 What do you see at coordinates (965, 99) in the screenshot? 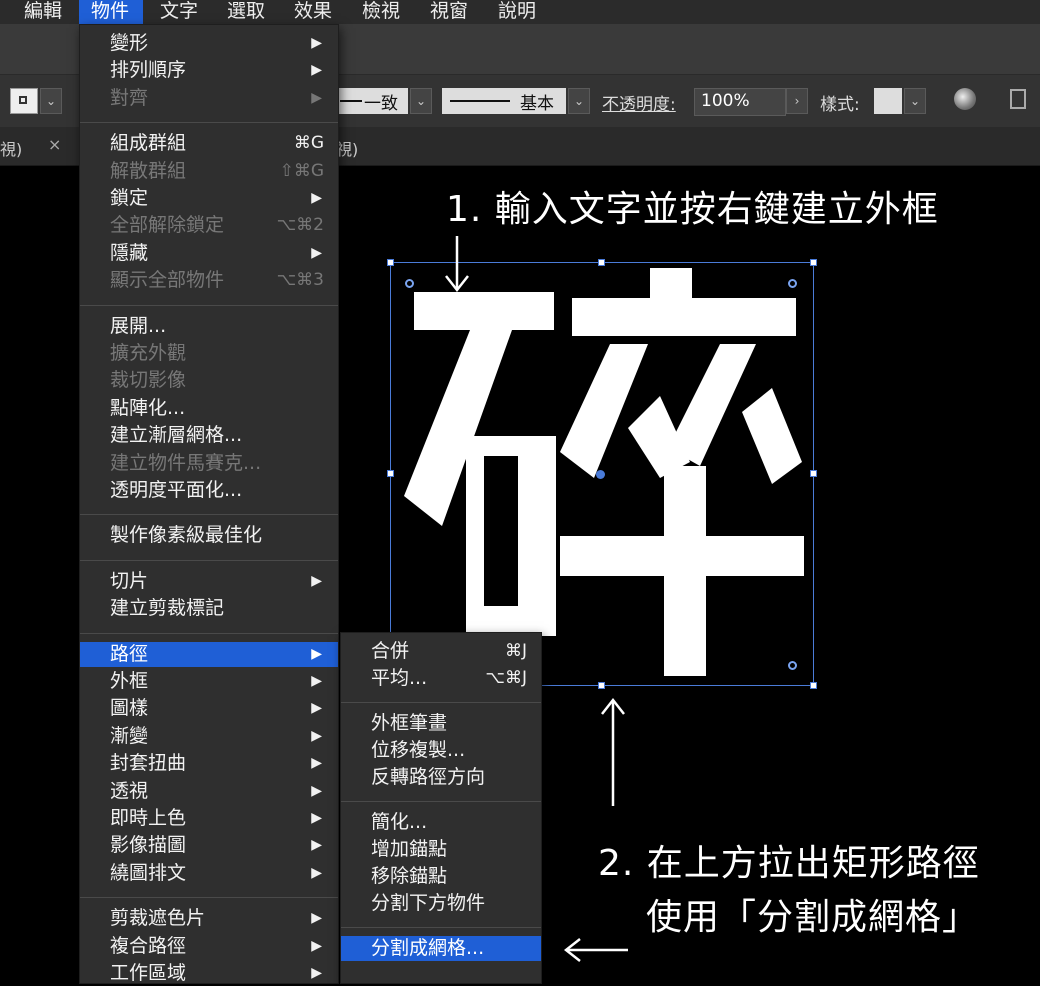
I see `recolor-artwork-icon` at bounding box center [965, 99].